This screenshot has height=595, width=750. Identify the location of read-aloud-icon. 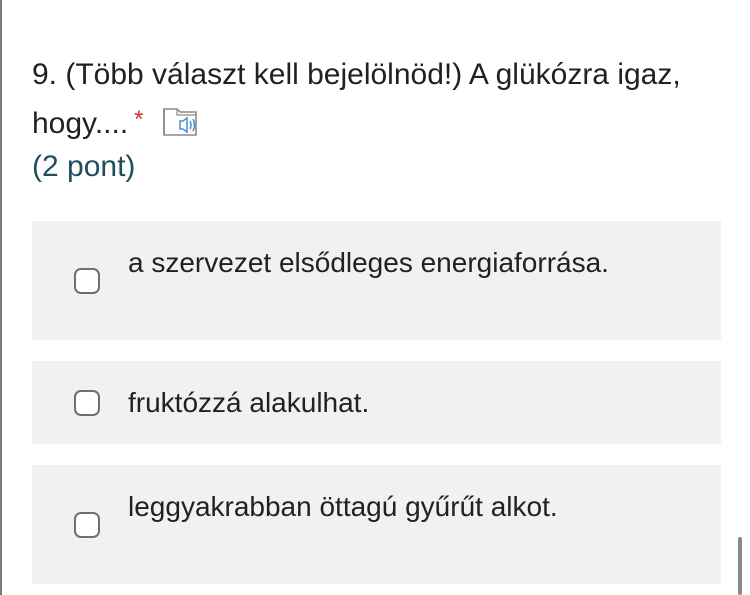
(181, 122).